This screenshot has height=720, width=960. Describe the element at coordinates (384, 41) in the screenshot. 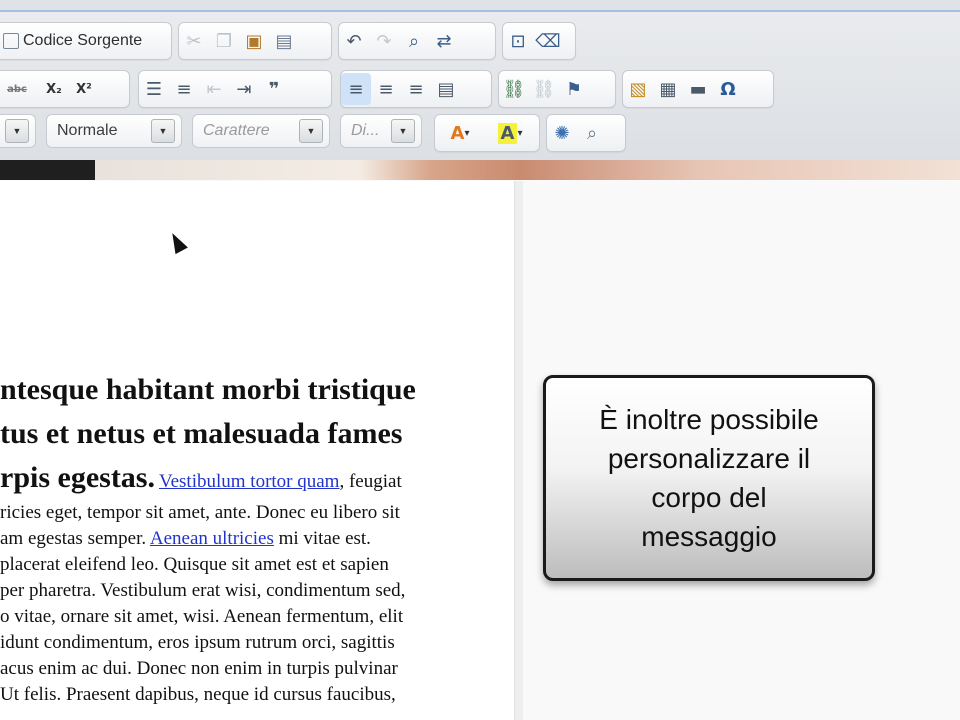

I see `redo-icon: ↷` at that location.